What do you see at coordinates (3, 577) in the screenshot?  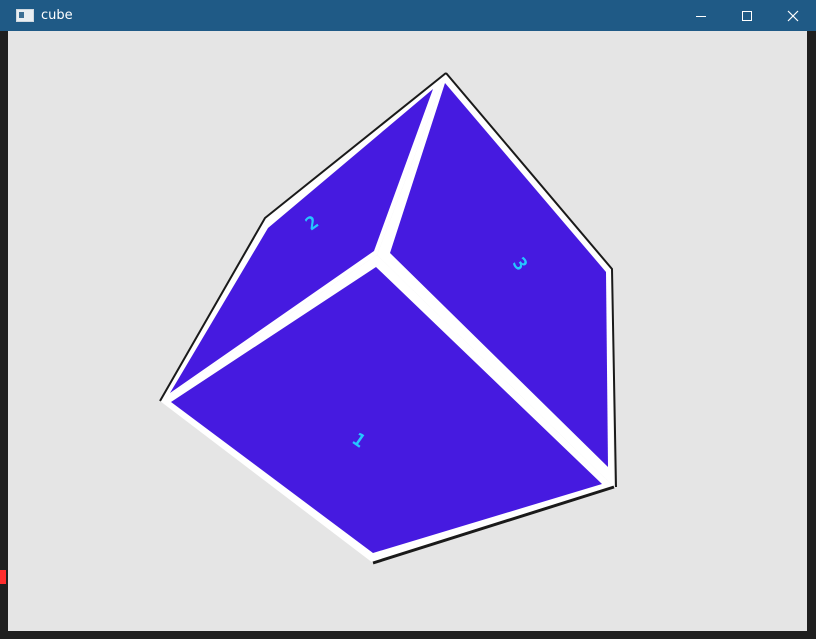 I see `background-indicator` at bounding box center [3, 577].